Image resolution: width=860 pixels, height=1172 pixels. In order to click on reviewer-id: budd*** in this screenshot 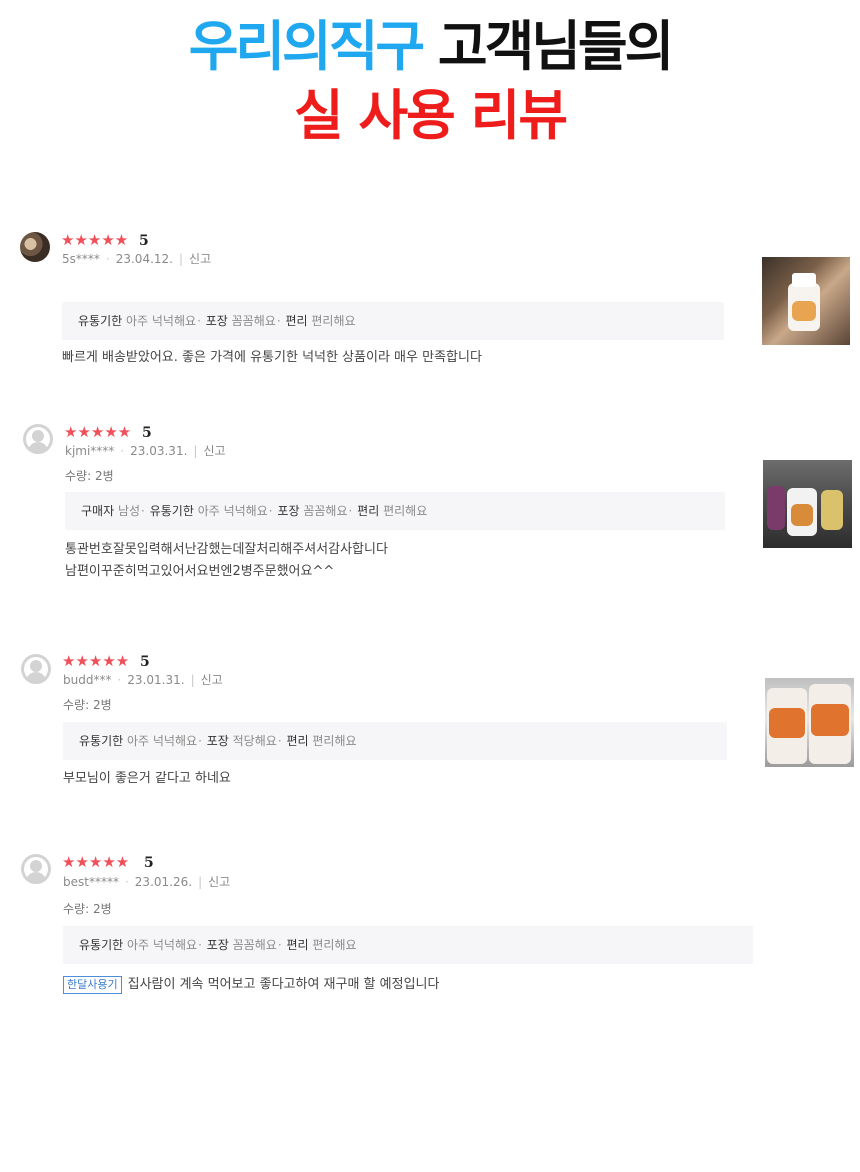, I will do `click(87, 680)`.